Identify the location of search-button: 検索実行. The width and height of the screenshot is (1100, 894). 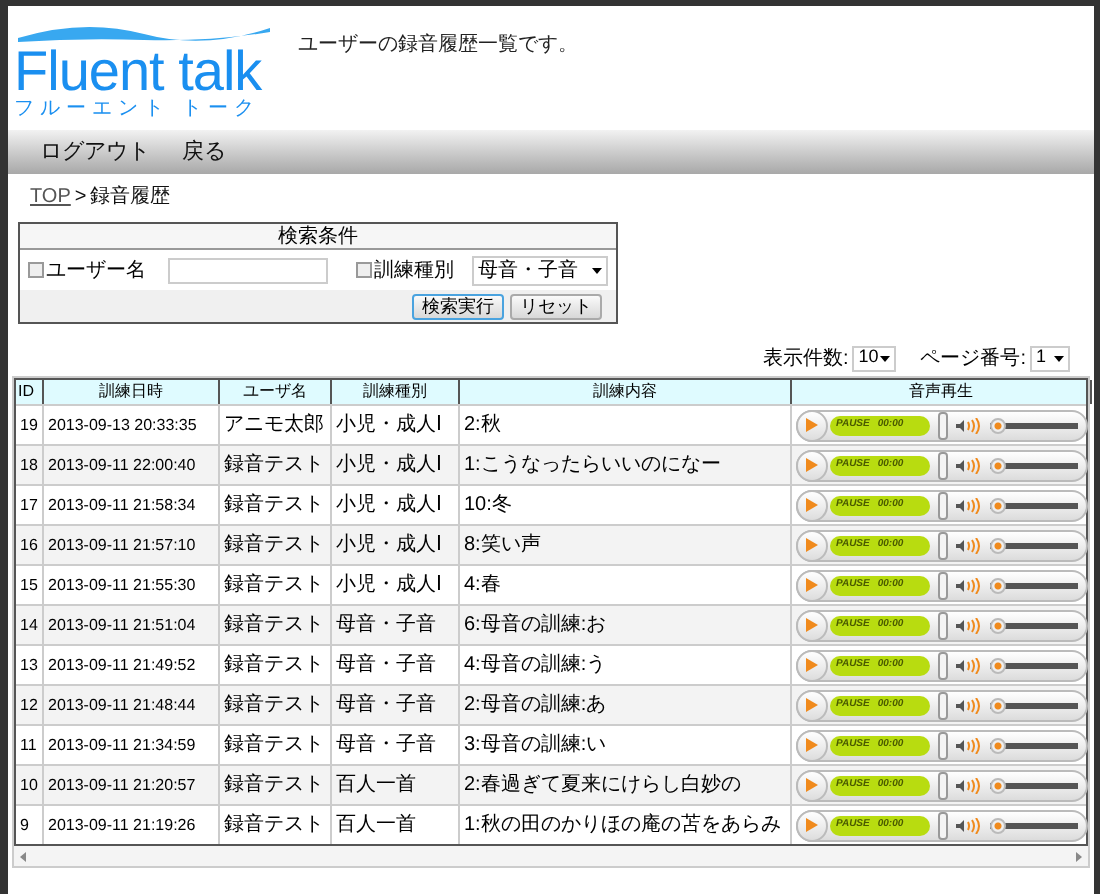
(458, 306).